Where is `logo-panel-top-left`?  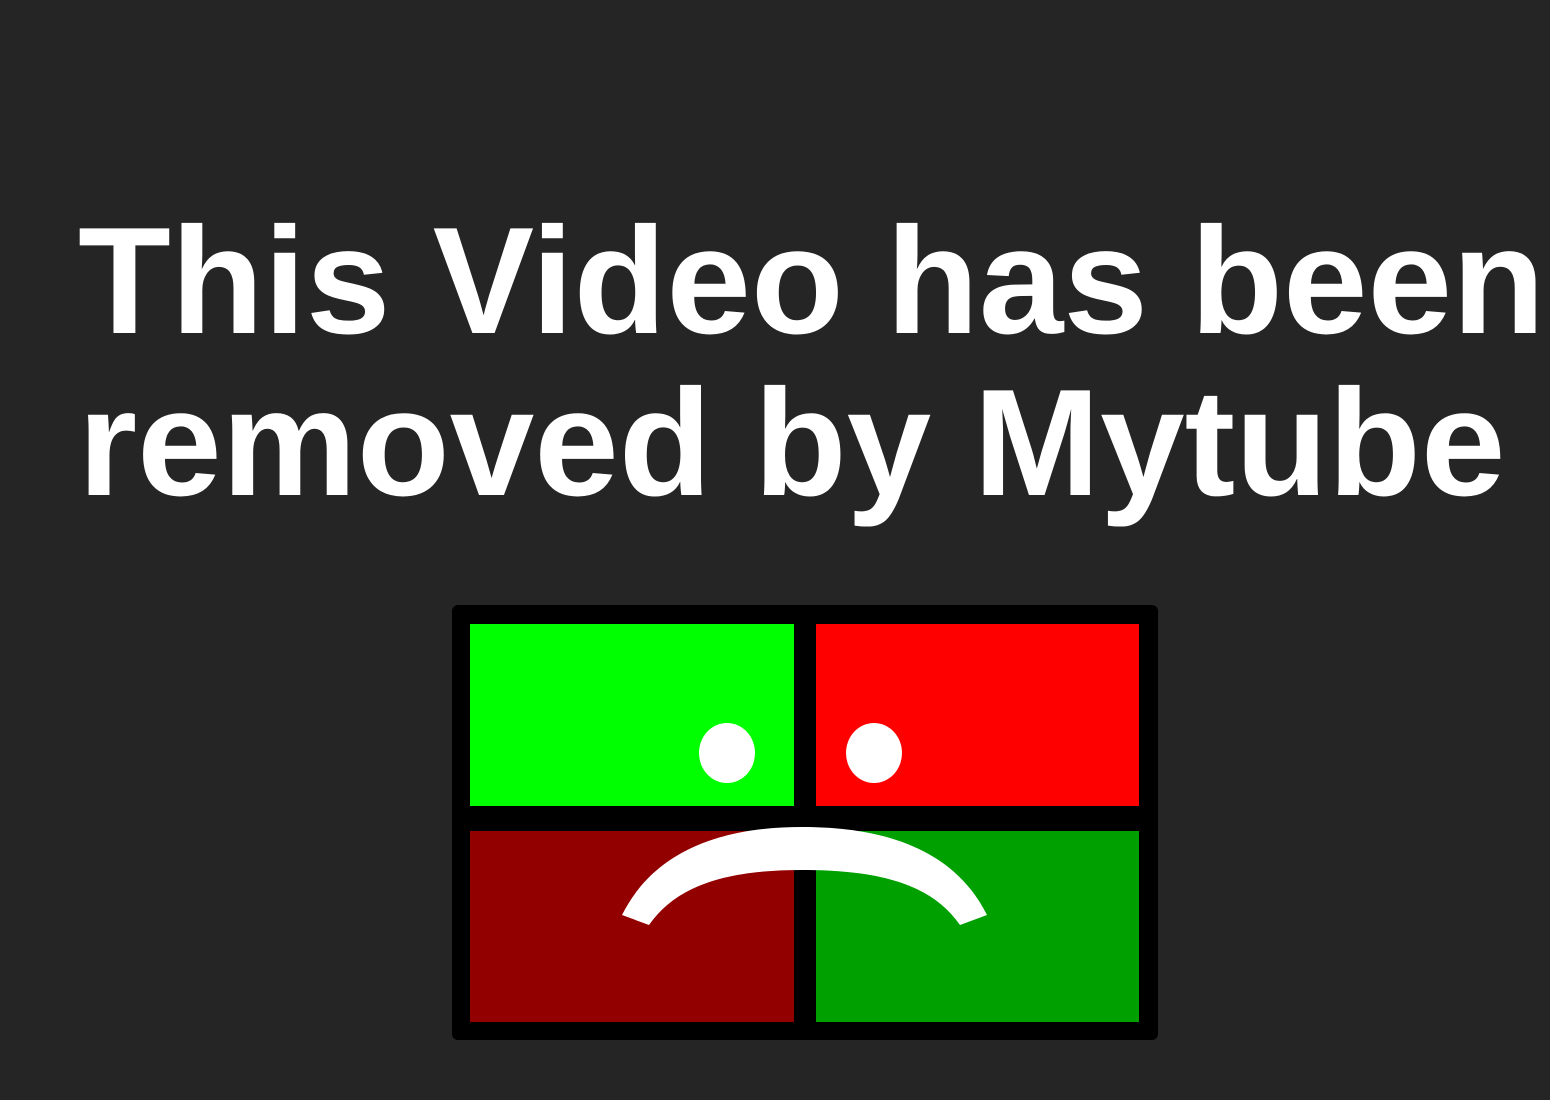 logo-panel-top-left is located at coordinates (632, 715).